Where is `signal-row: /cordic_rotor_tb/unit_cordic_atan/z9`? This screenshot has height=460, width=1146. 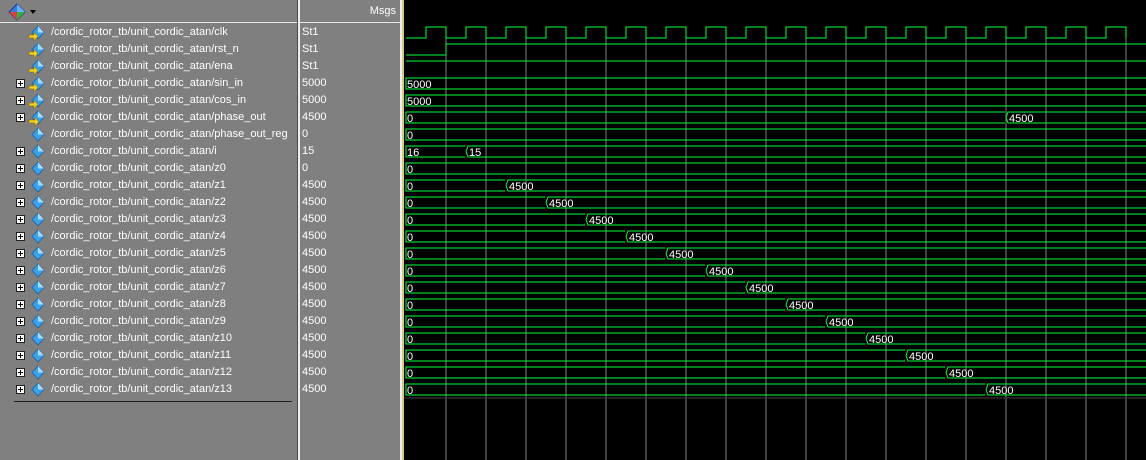 signal-row: /cordic_rotor_tb/unit_cordic_atan/z9 is located at coordinates (149, 321).